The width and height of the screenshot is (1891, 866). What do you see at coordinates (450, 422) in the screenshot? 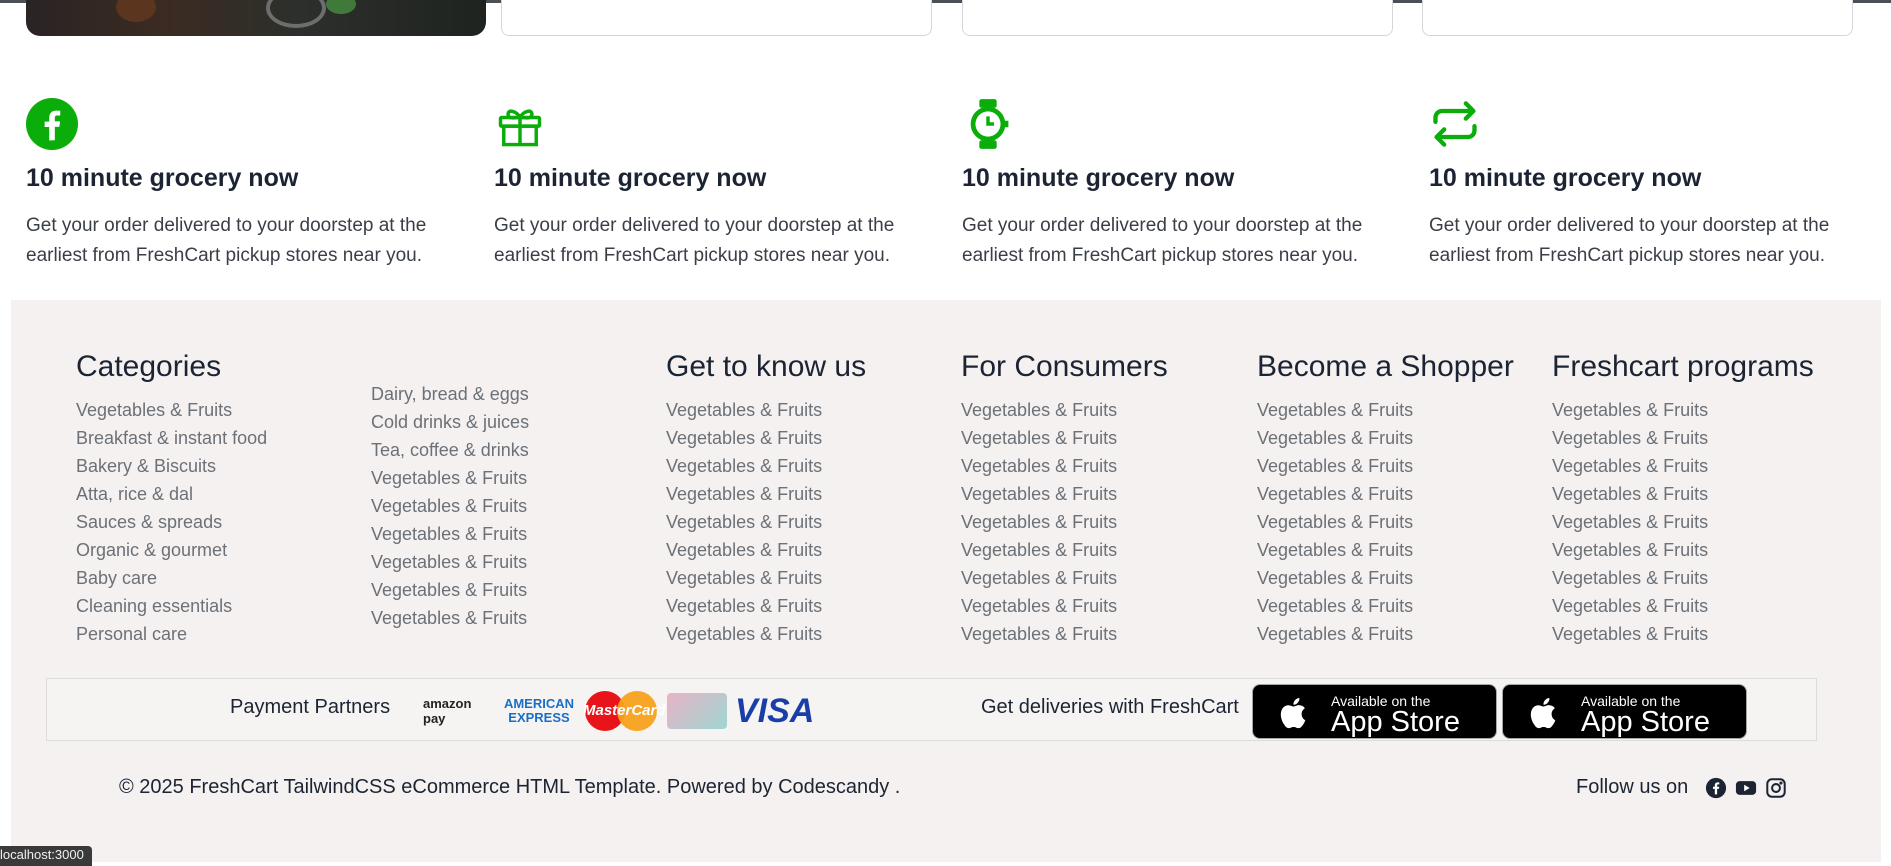
I see `footer-link: Cold drinks & juices` at bounding box center [450, 422].